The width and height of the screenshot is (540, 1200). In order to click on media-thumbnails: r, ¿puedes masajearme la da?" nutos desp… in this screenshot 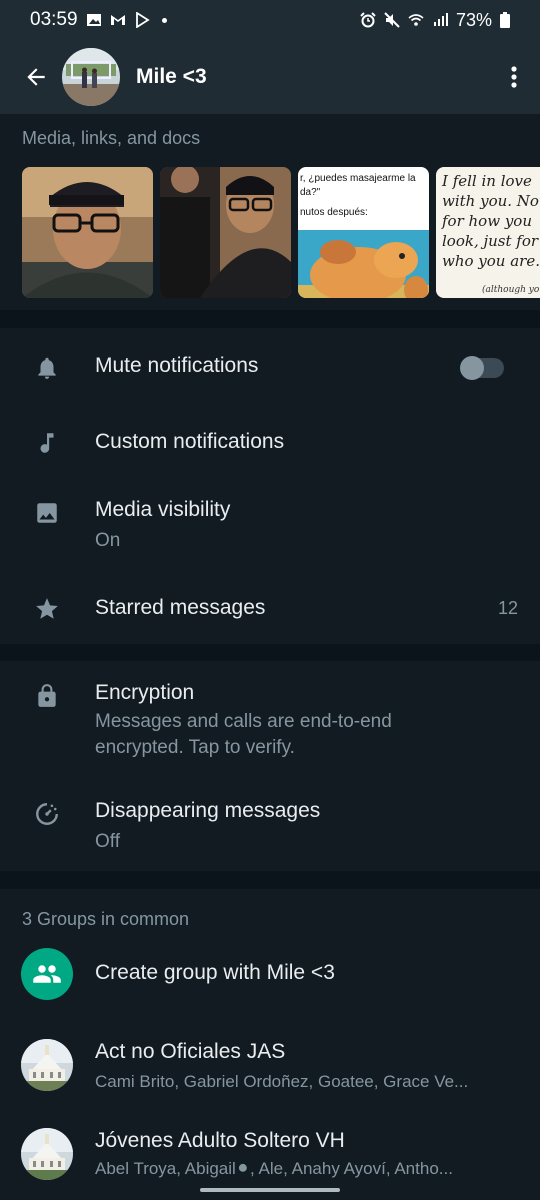, I will do `click(281, 232)`.